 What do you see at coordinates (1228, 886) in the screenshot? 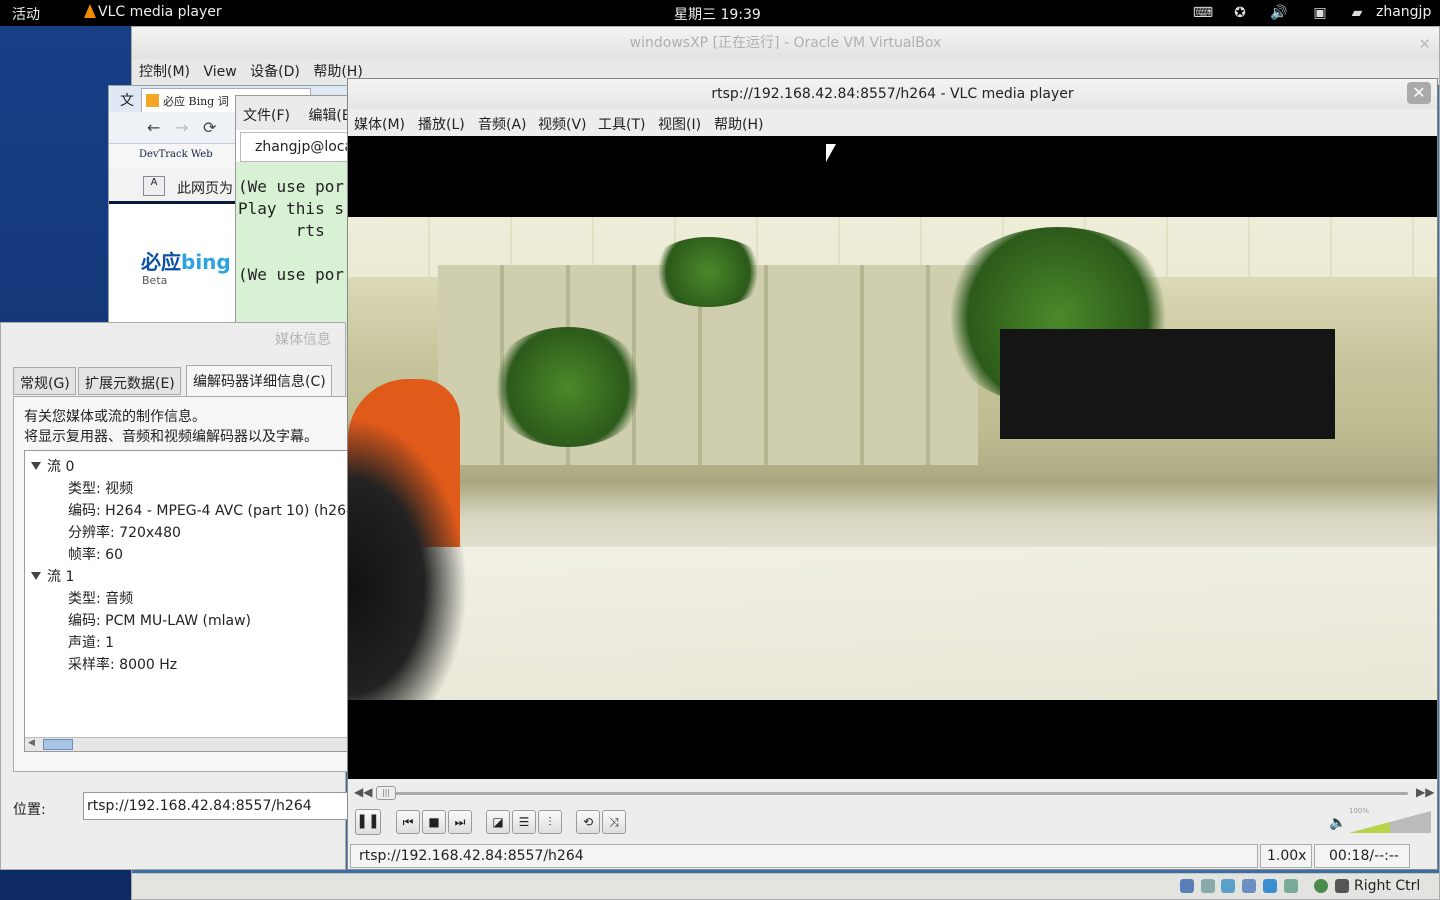
I see `usb-icon` at bounding box center [1228, 886].